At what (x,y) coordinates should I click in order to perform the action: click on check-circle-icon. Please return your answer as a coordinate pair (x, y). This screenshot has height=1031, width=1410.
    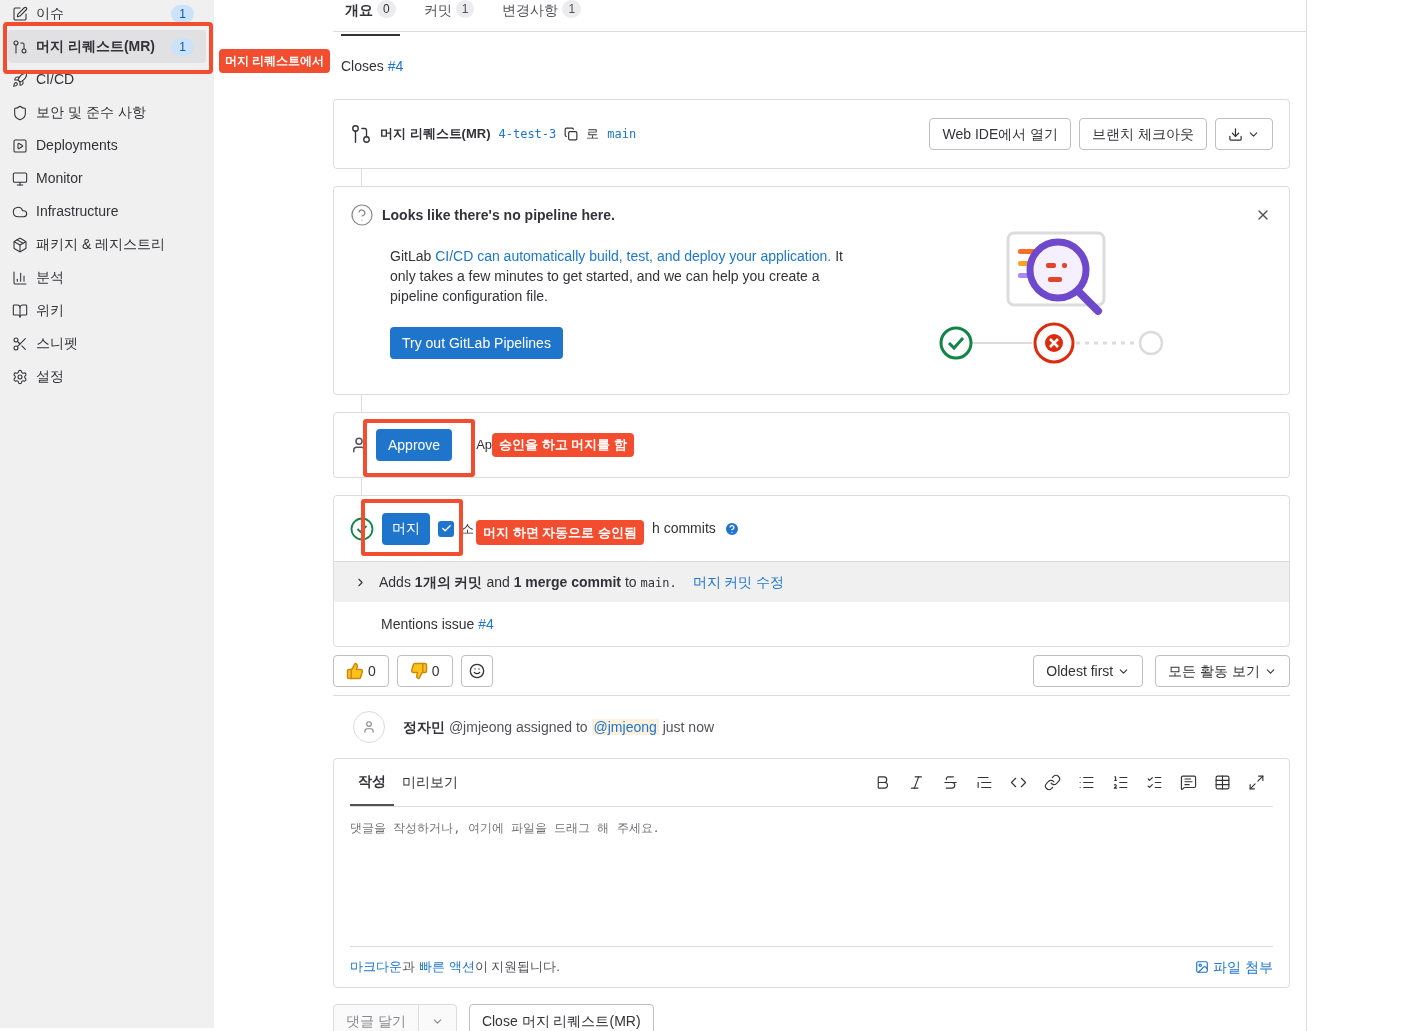
    Looking at the image, I should click on (362, 528).